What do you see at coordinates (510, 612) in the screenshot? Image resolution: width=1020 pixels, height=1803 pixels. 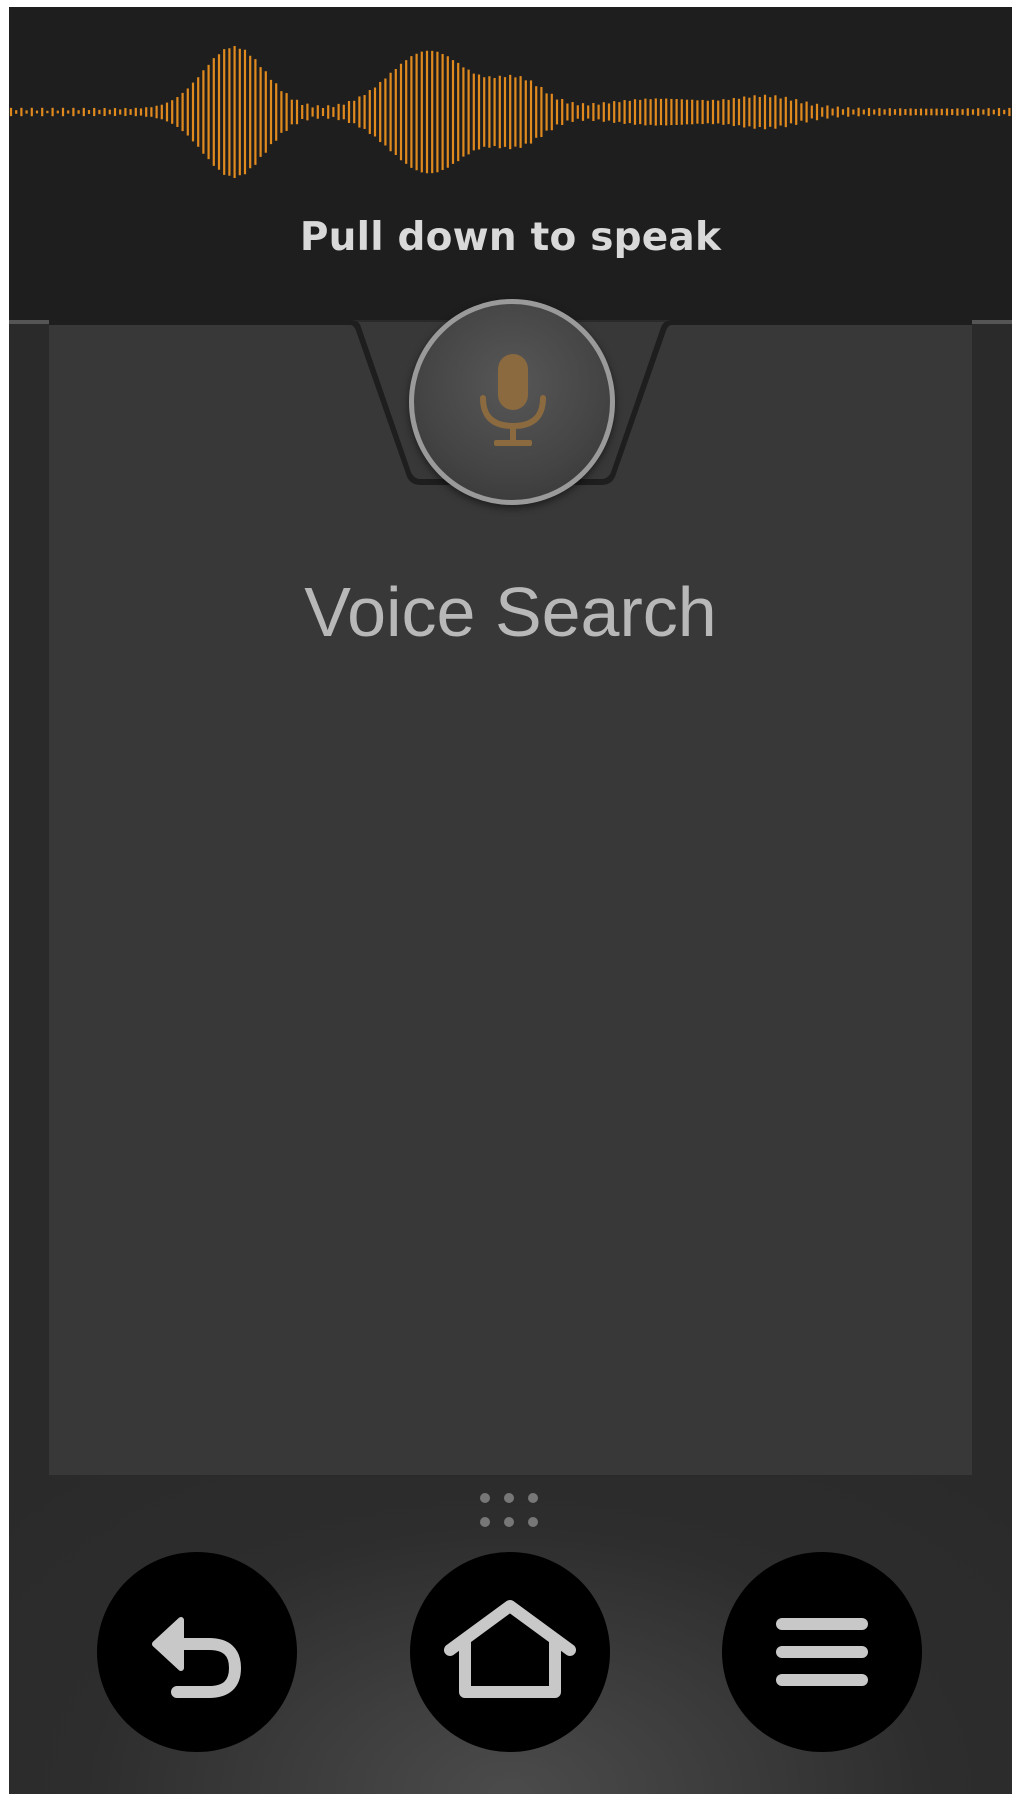 I see `page-title: Voice Search` at bounding box center [510, 612].